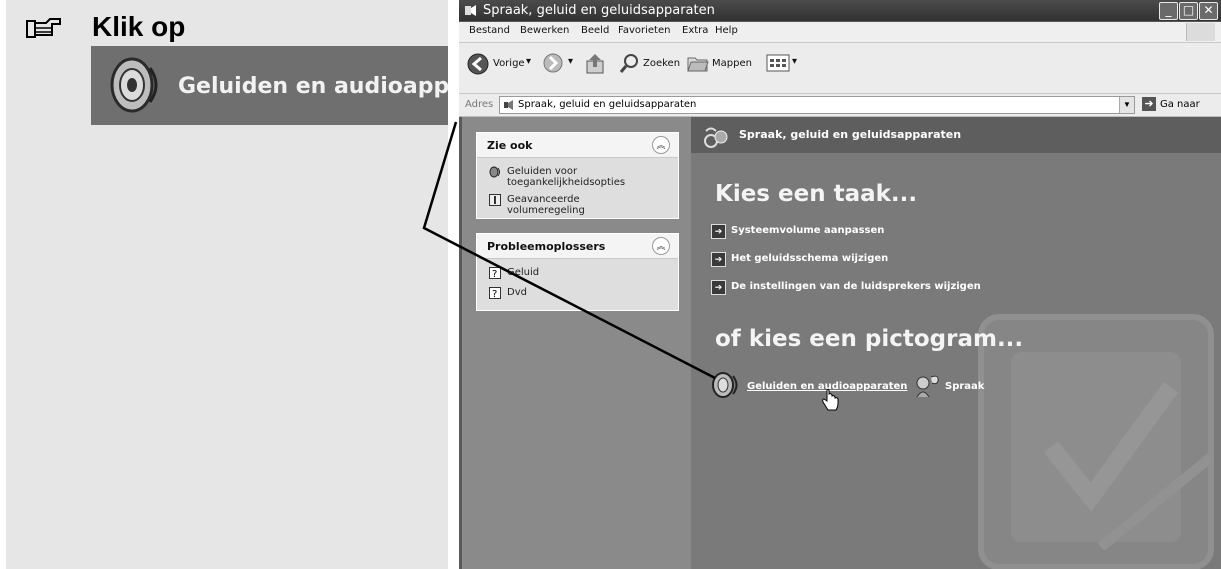 This screenshot has width=1221, height=569. Describe the element at coordinates (570, 61) in the screenshot. I see `forward-dropdown-icon: ▾` at that location.